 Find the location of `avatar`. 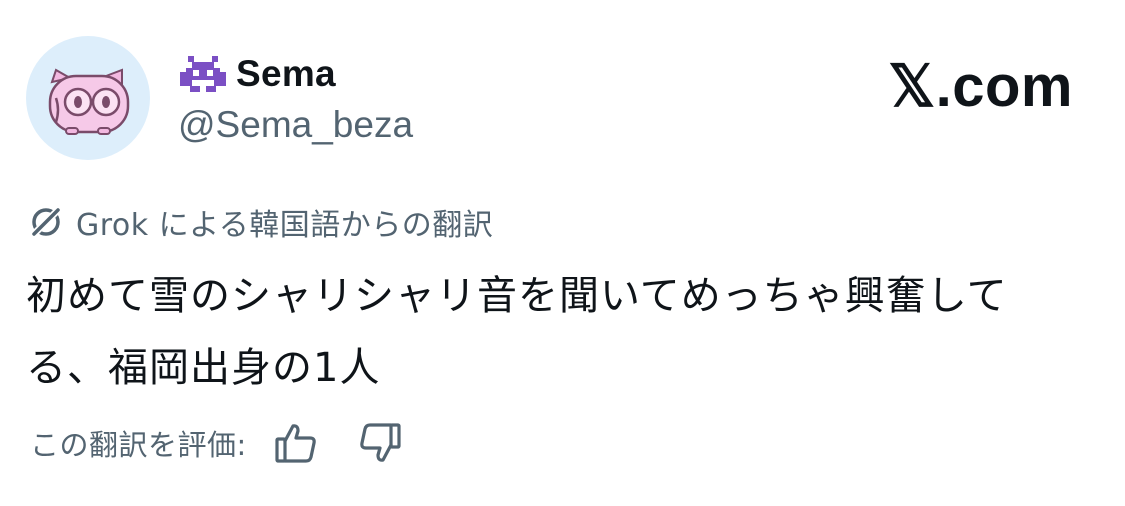

avatar is located at coordinates (88, 98).